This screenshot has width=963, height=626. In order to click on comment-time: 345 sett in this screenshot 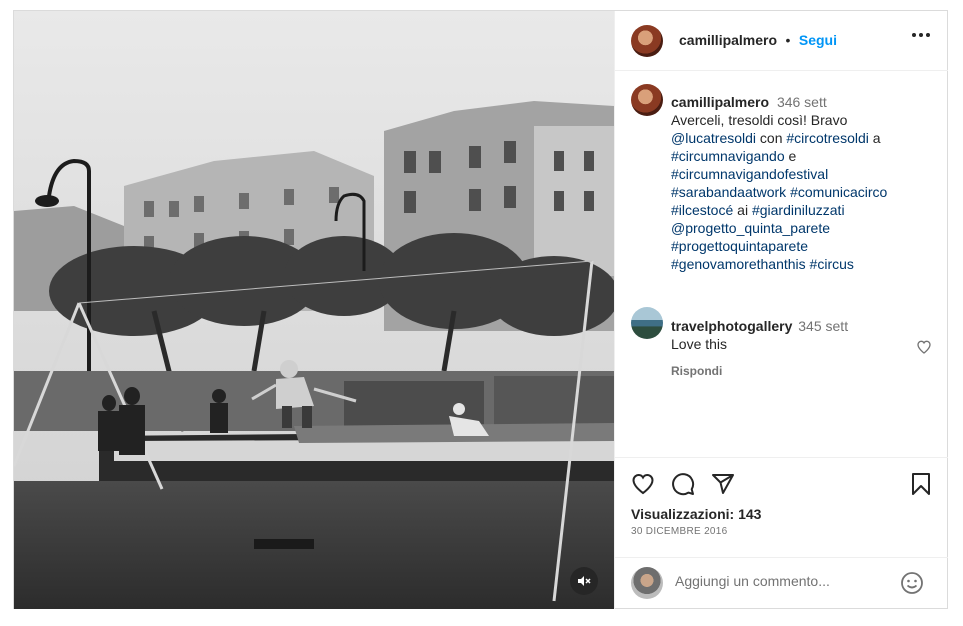, I will do `click(823, 326)`.